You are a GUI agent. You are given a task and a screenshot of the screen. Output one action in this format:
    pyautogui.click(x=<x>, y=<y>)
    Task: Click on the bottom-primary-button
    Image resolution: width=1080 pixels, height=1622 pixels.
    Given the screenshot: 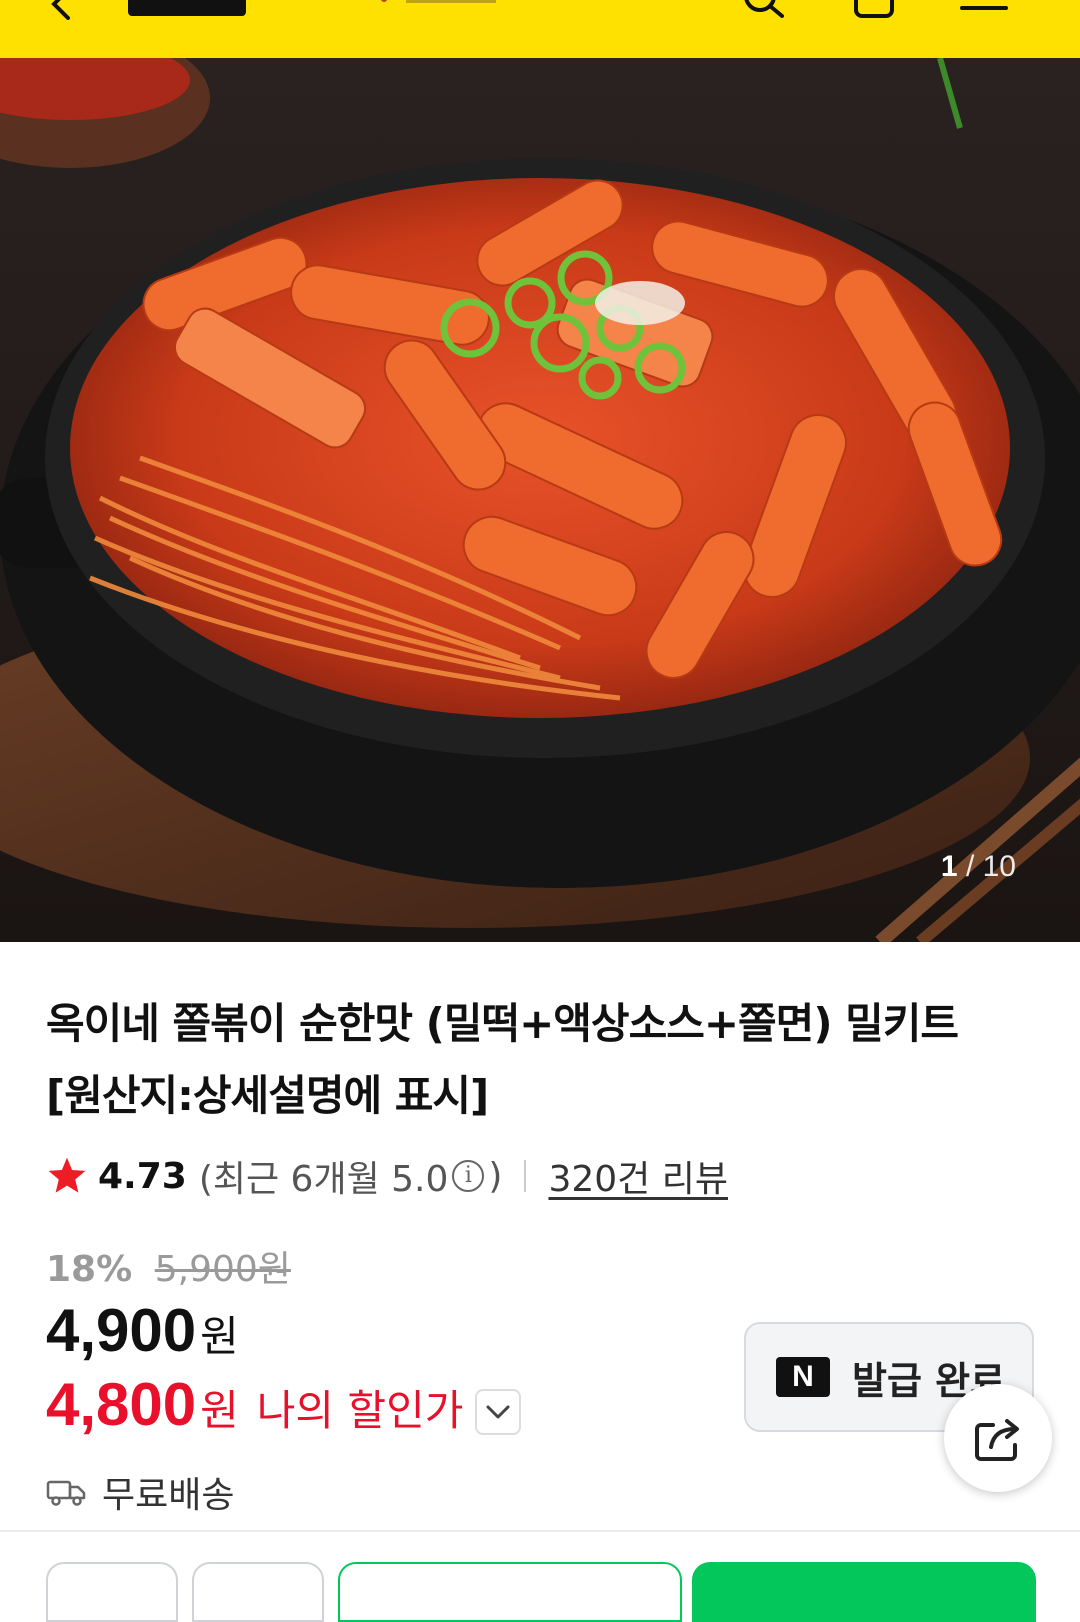 What is the action you would take?
    pyautogui.click(x=864, y=1592)
    